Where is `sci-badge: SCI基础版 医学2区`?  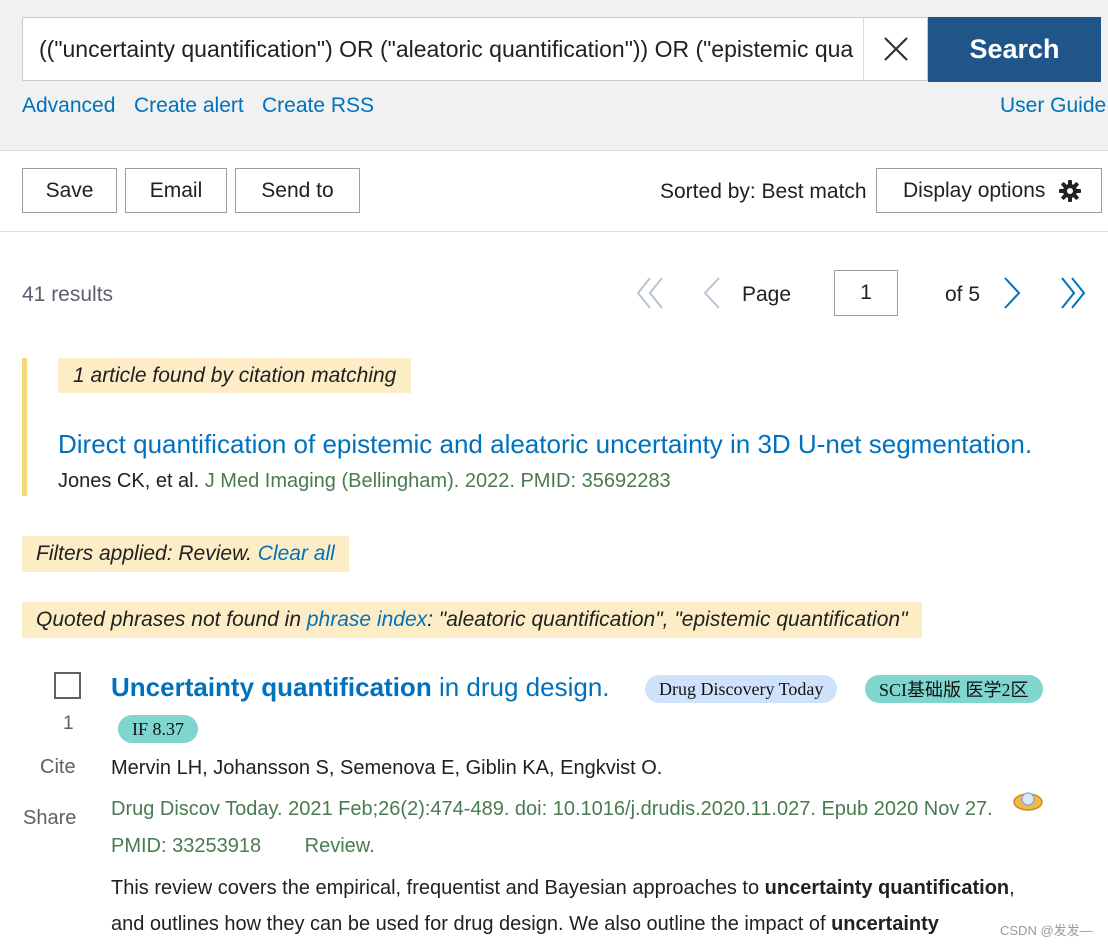 sci-badge: SCI基础版 医学2区 is located at coordinates (954, 689).